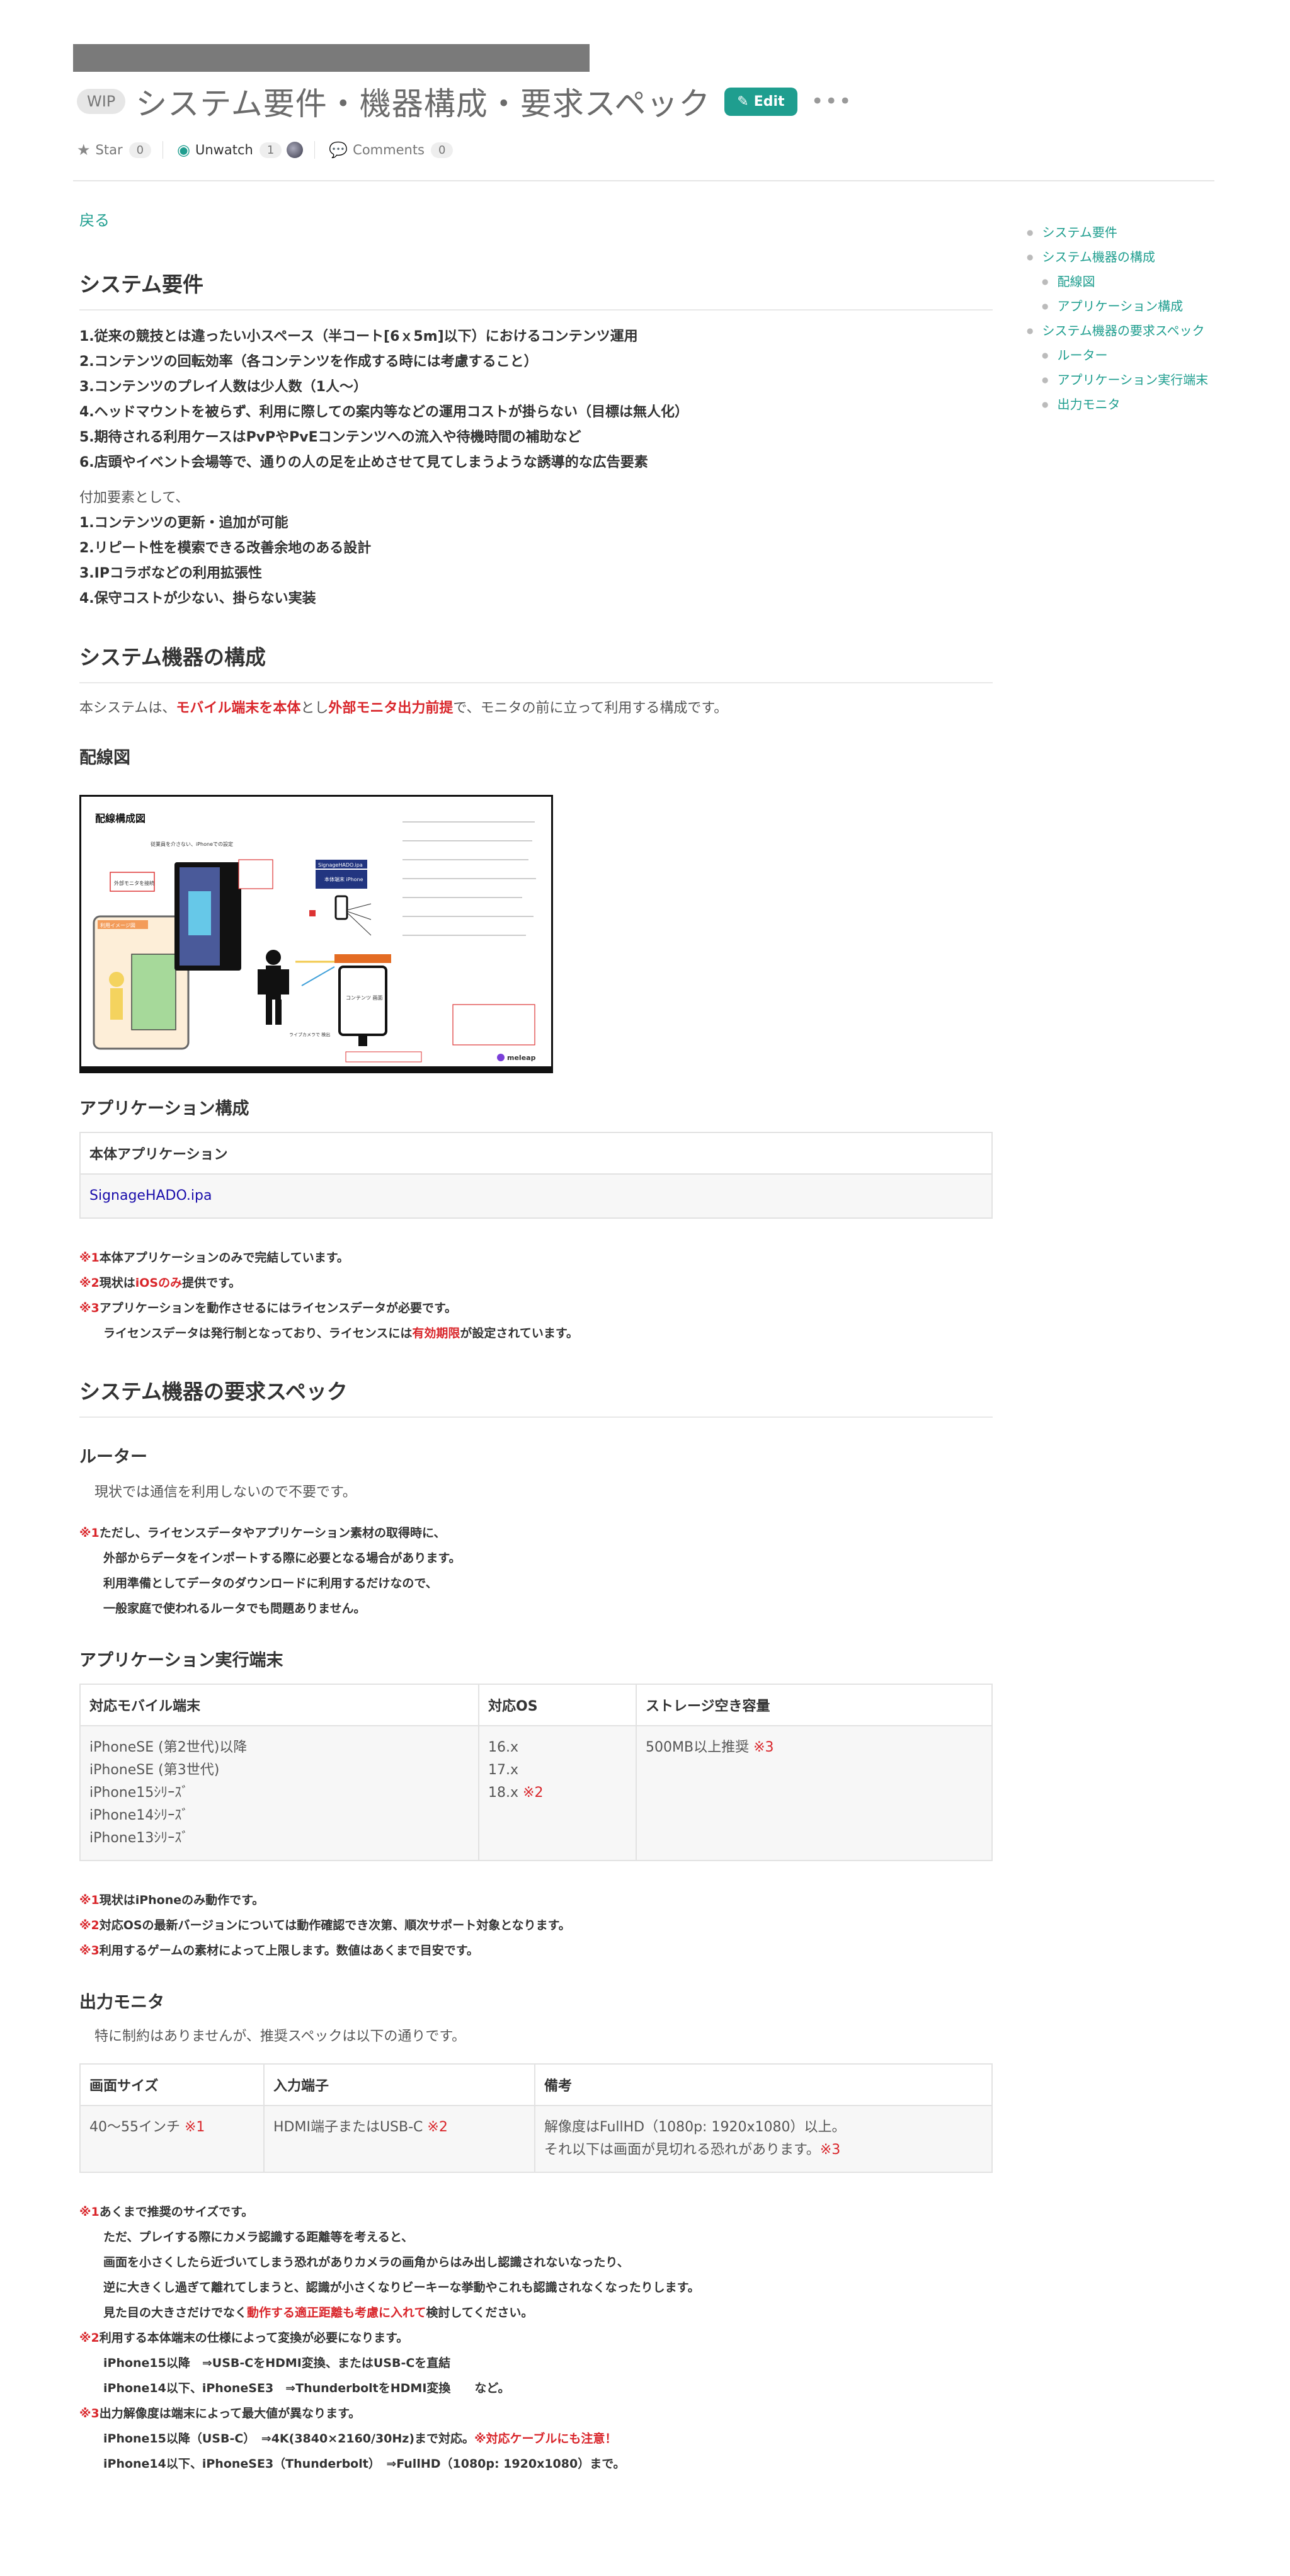 This screenshot has width=1290, height=2576. I want to click on table-row: 対応モバイル端末 対応OS ストレージ空き容量, so click(536, 1705).